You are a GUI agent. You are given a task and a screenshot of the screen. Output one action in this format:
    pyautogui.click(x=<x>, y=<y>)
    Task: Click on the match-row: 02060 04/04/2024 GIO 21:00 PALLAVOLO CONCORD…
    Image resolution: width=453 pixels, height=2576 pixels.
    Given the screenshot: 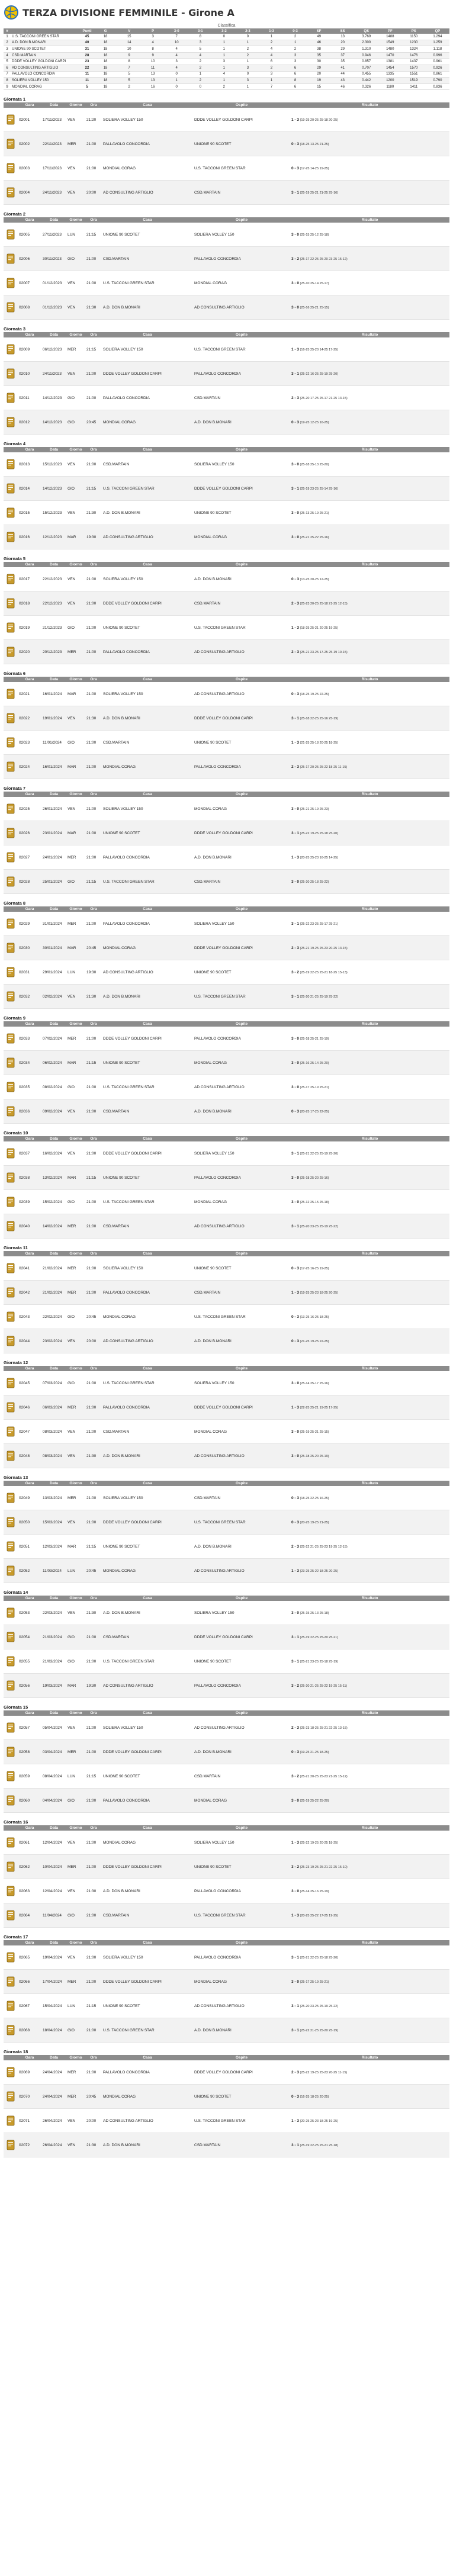 What is the action you would take?
    pyautogui.click(x=226, y=1801)
    